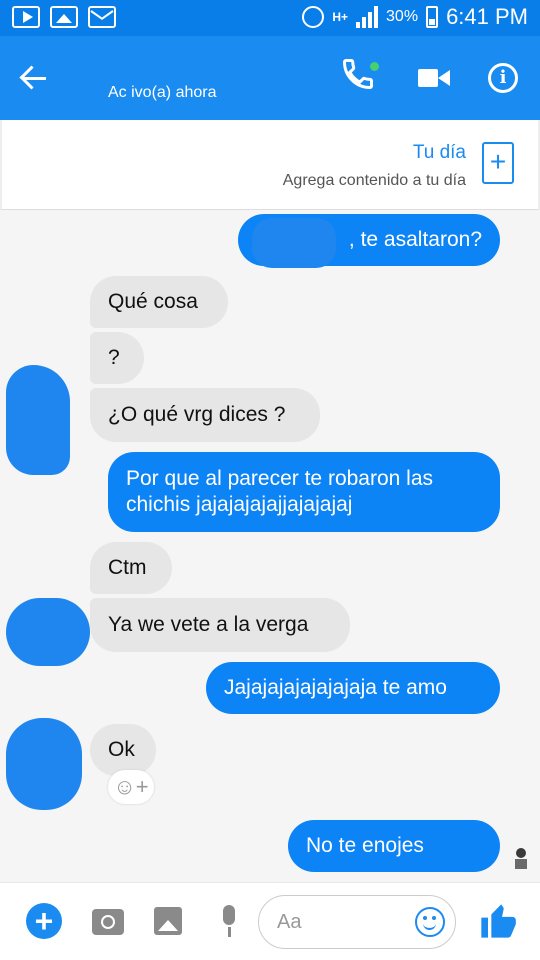  I want to click on add-story-button: +, so click(498, 163).